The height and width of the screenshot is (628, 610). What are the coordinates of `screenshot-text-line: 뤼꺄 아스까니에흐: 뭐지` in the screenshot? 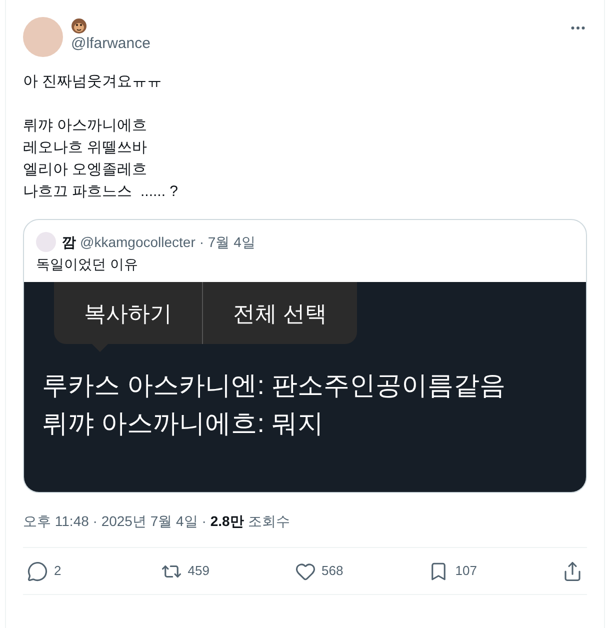 It's located at (183, 423).